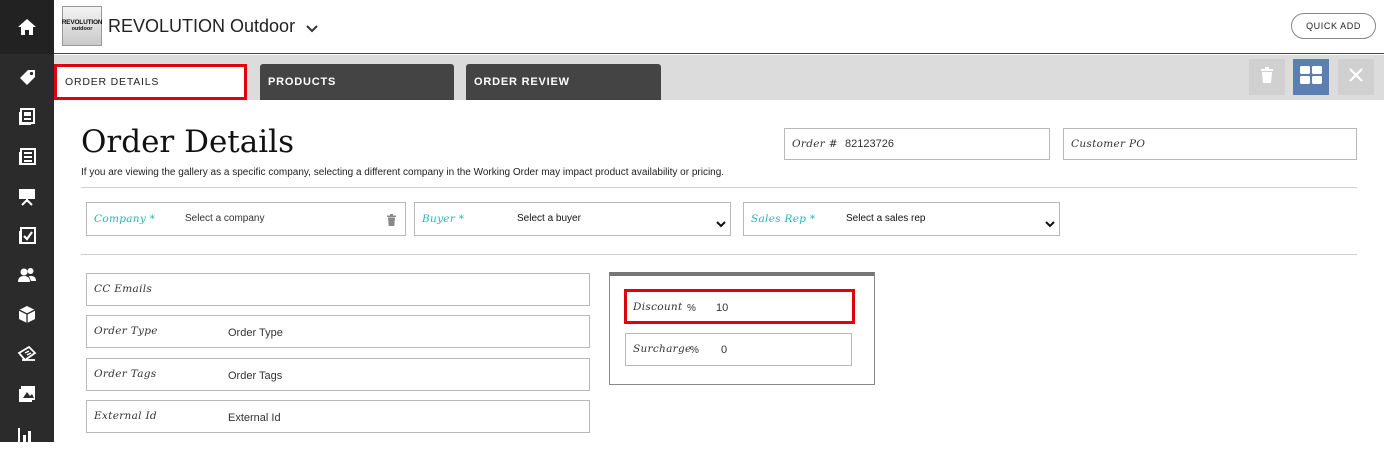 The height and width of the screenshot is (456, 1384). Describe the element at coordinates (27, 436) in the screenshot. I see `chart-icon` at that location.